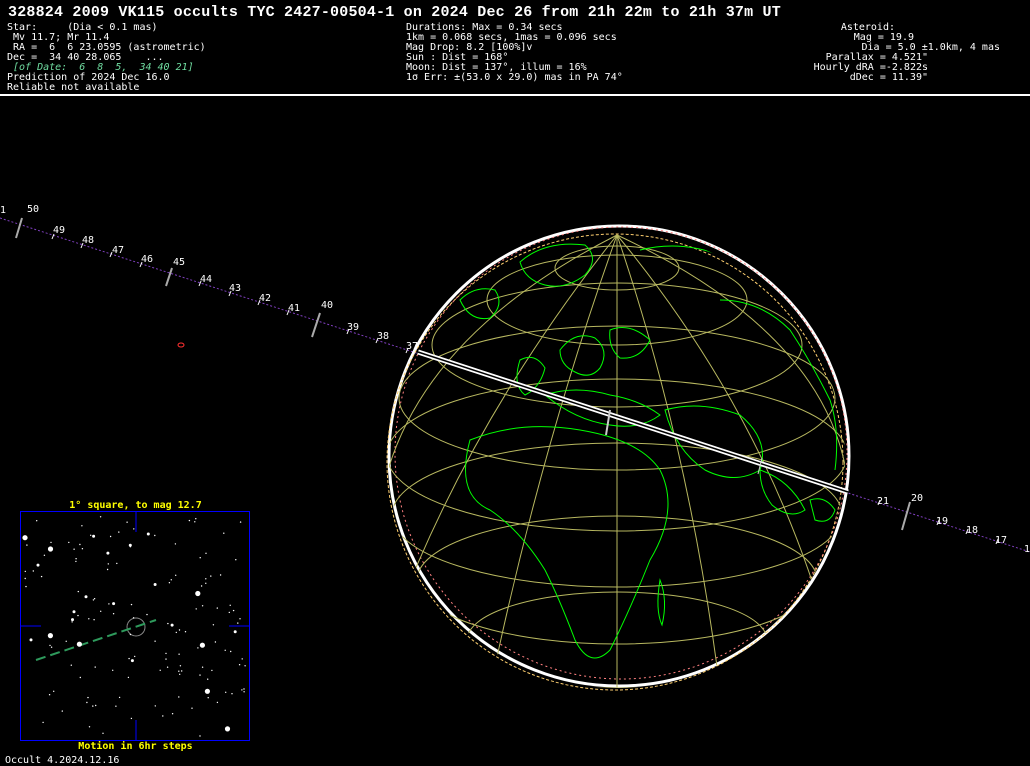  Describe the element at coordinates (383, 336) in the screenshot. I see `path-minute-label: 38` at that location.